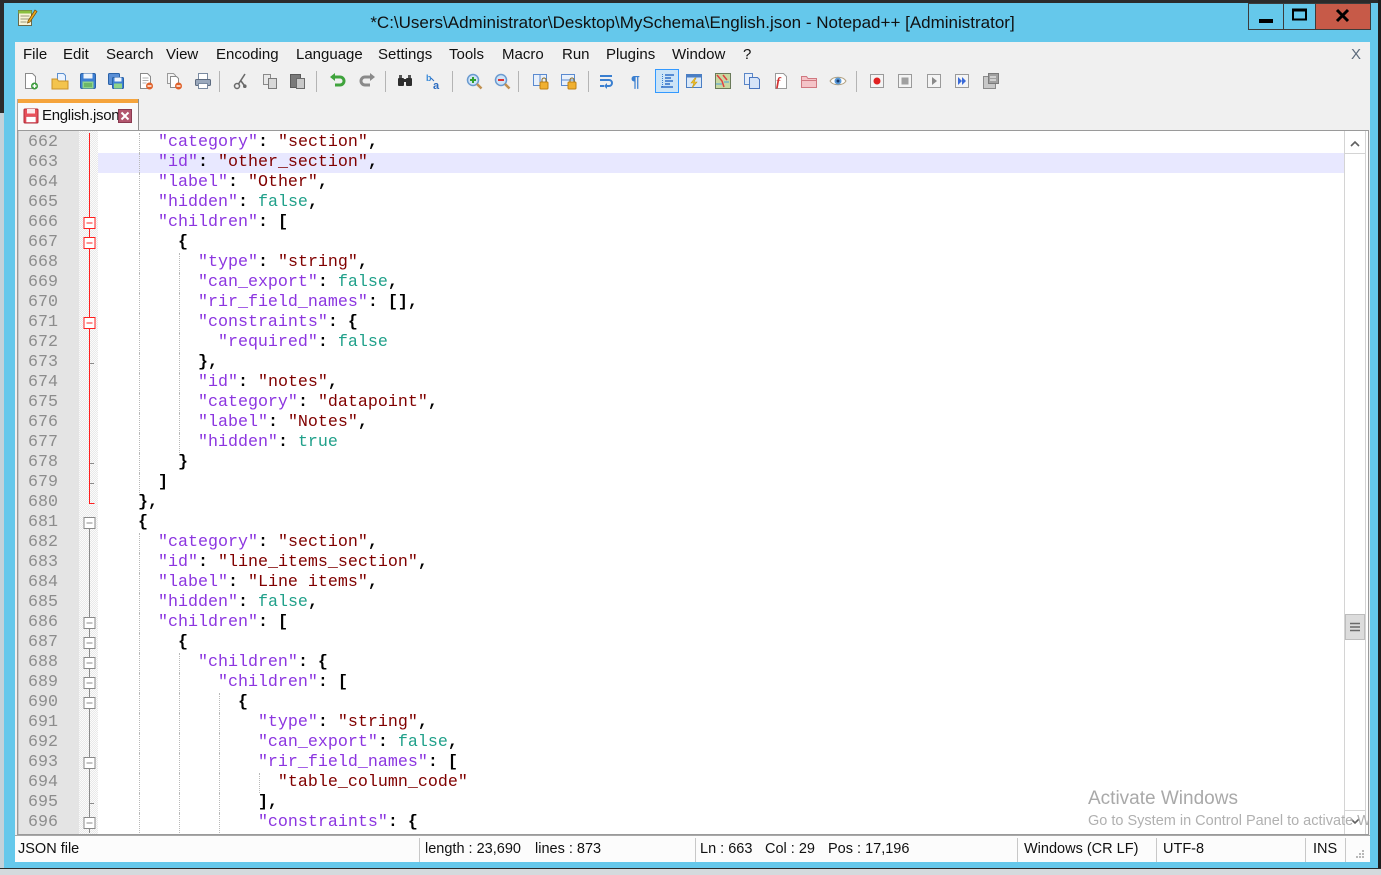  What do you see at coordinates (681, 543) in the screenshot?
I see `code-line: 682 "category": "section",` at bounding box center [681, 543].